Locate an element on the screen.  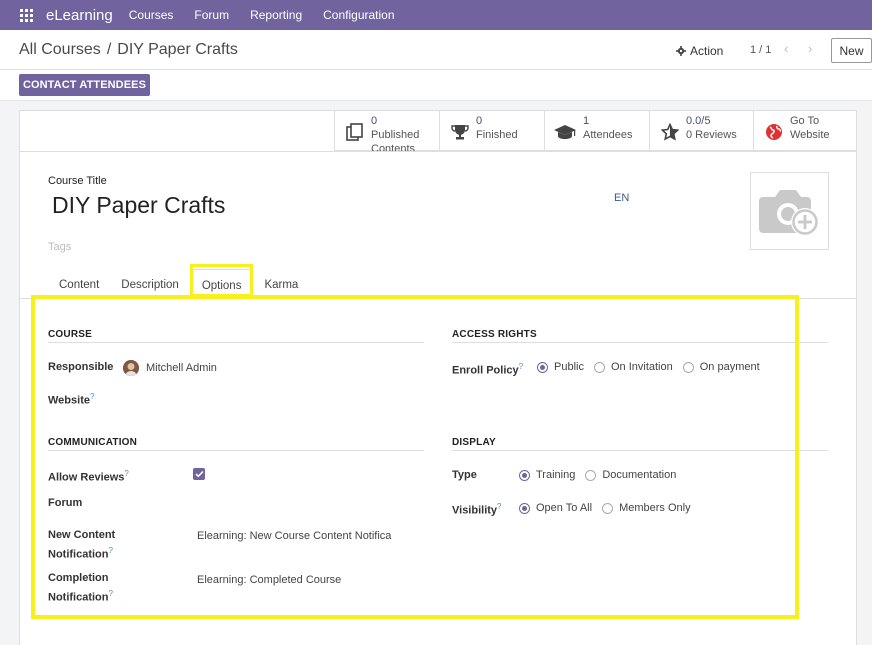
course-image is located at coordinates (789, 211).